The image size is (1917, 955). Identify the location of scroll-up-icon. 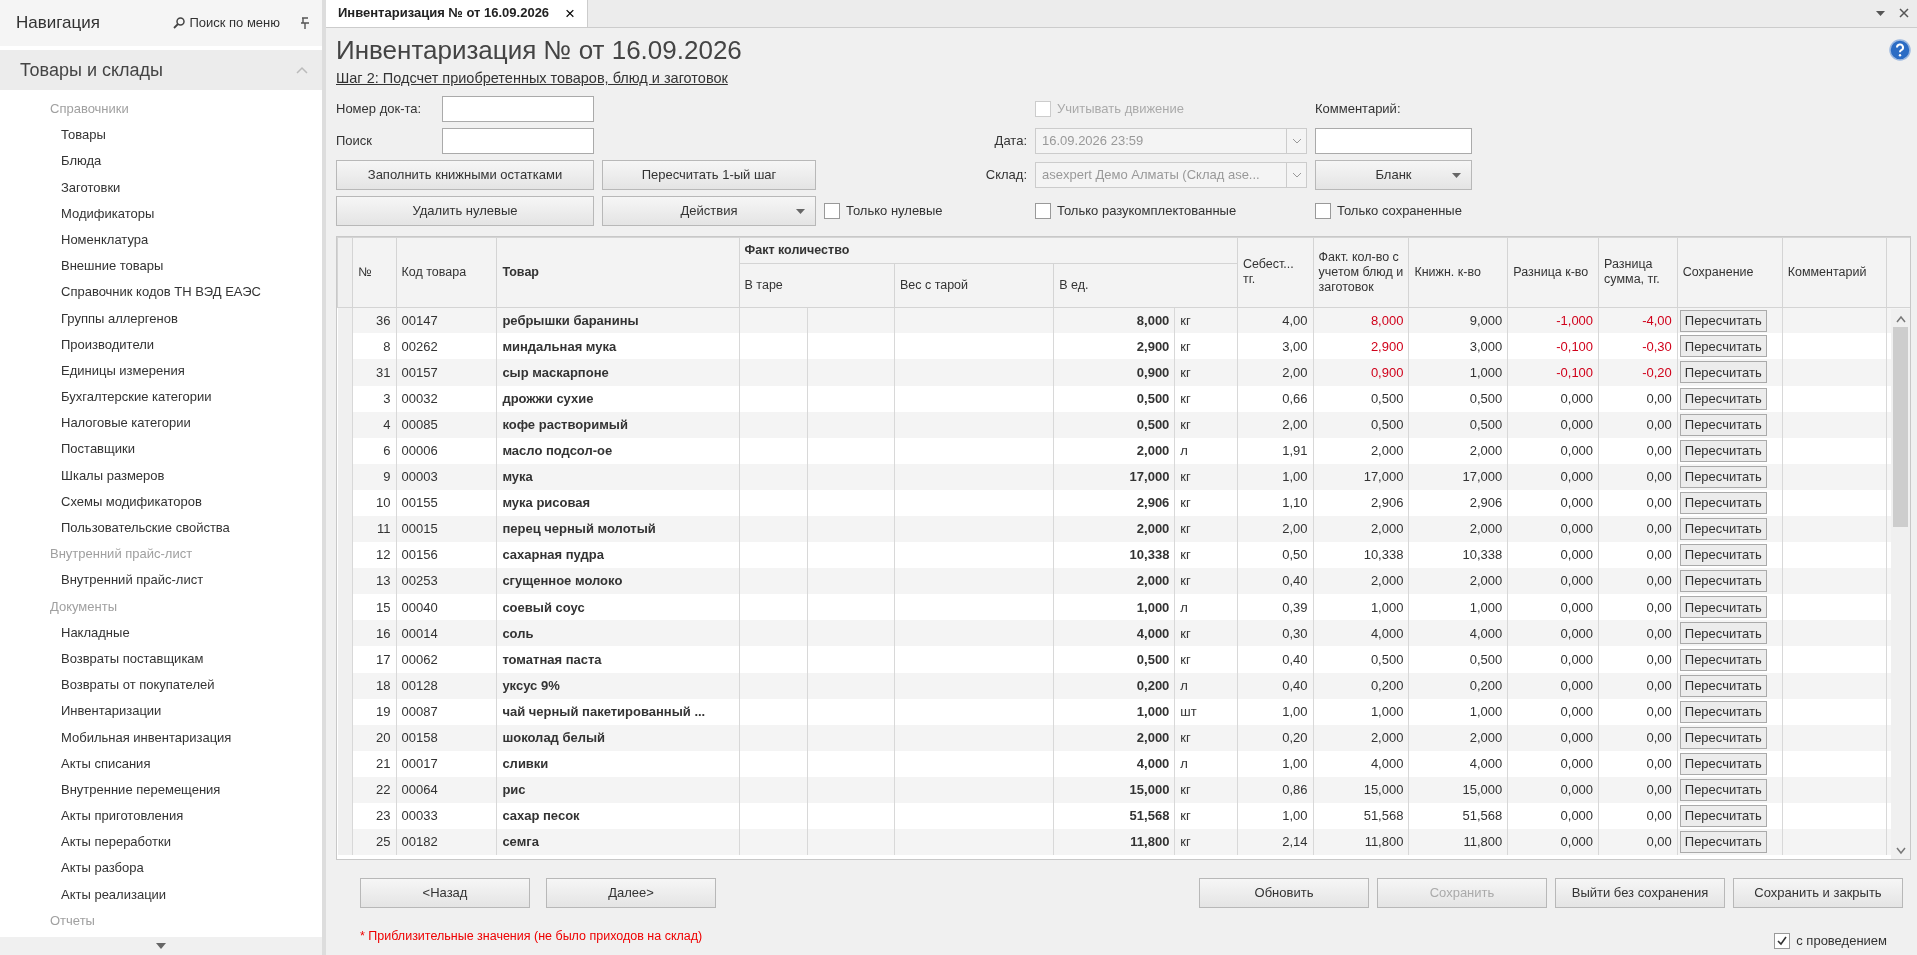
(1900, 318).